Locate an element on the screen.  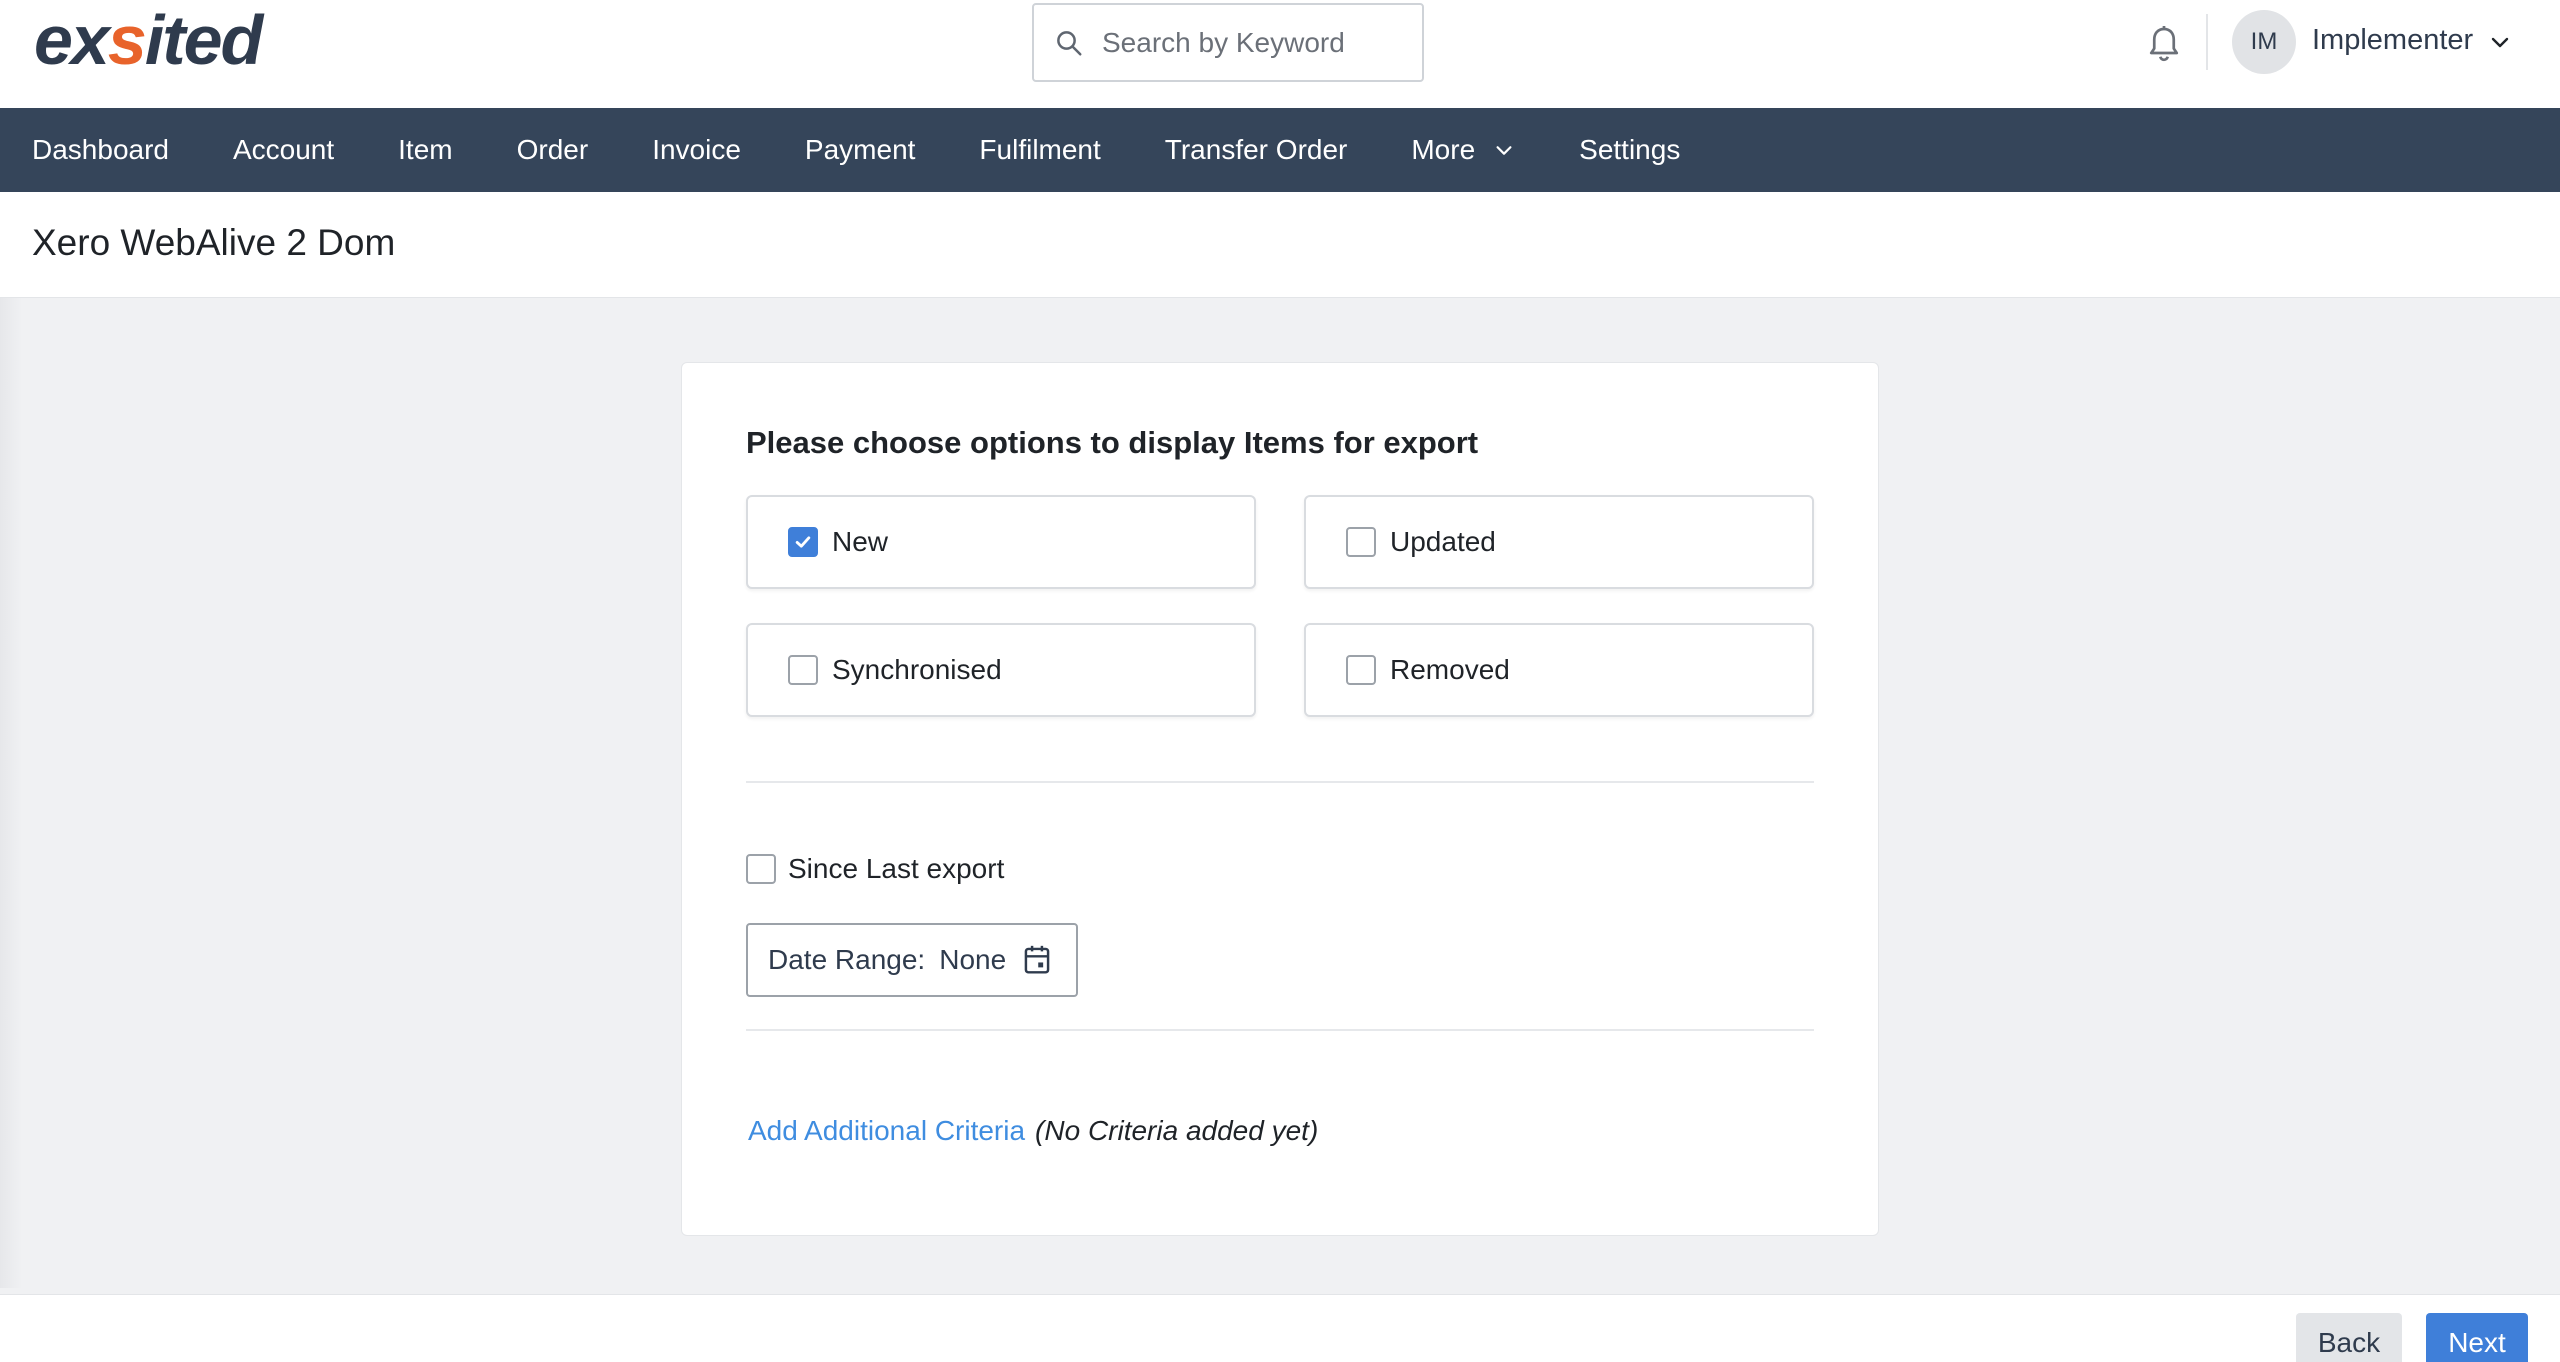
checkbox-new is located at coordinates (803, 542).